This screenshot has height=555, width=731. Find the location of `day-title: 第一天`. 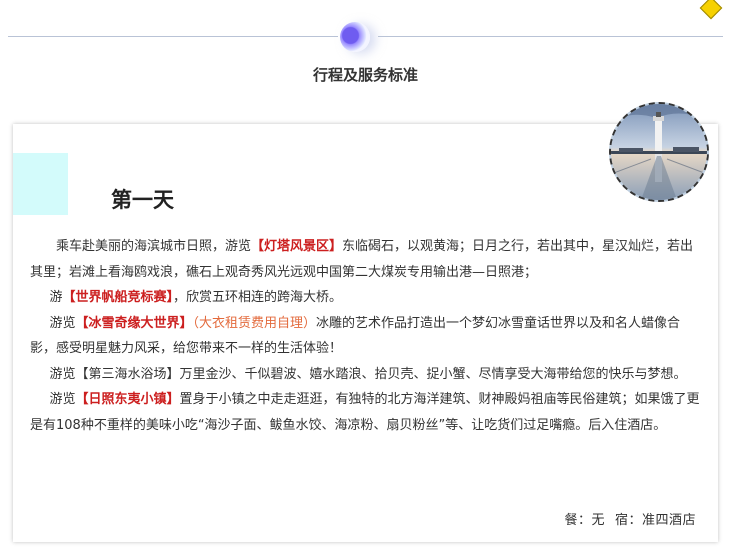

day-title: 第一天 is located at coordinates (142, 200).